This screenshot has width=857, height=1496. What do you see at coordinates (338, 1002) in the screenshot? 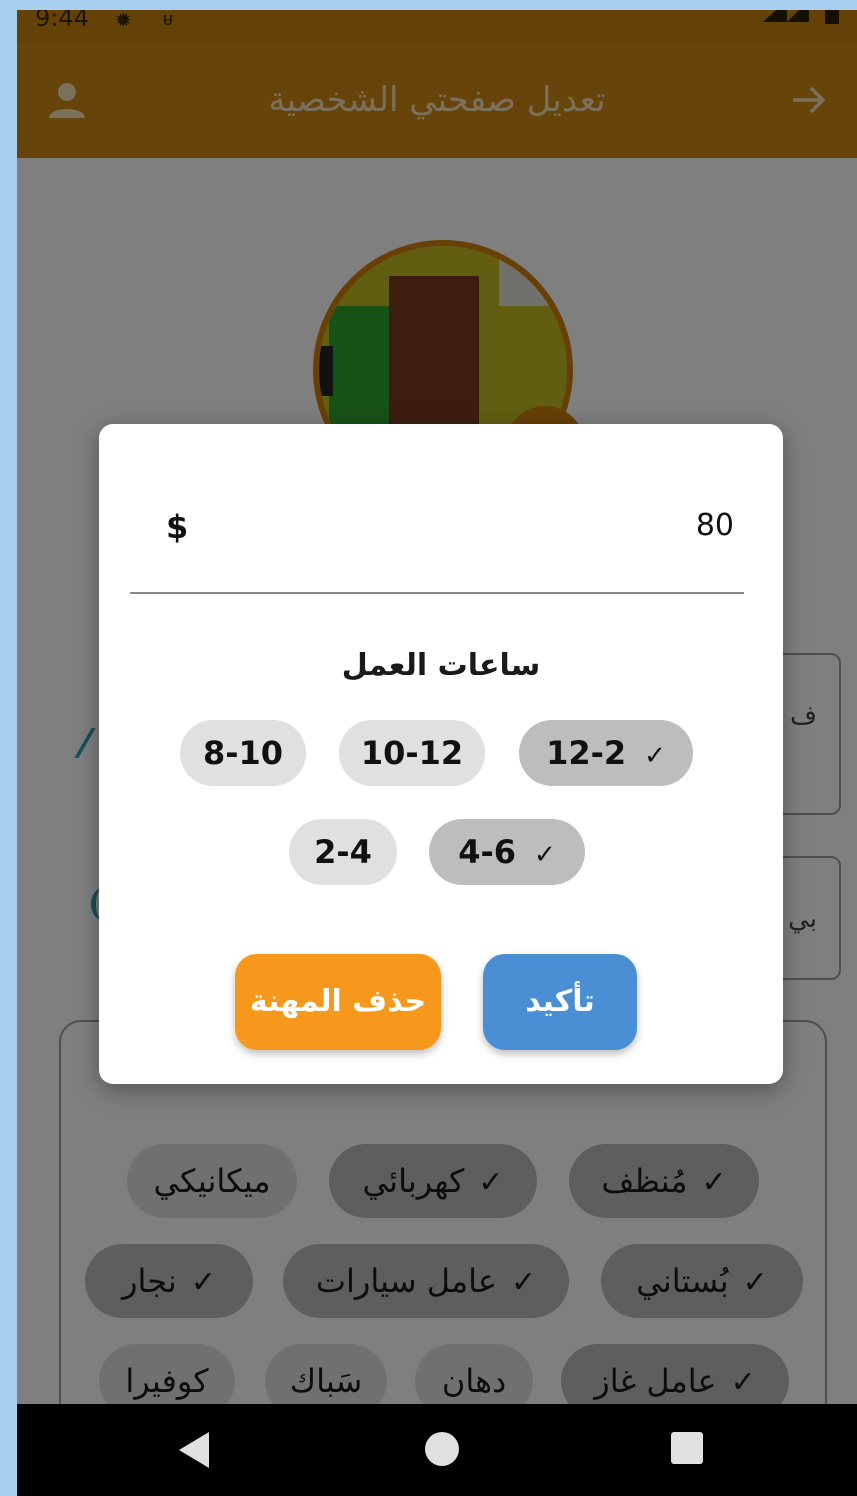
I see `delete-profession-button: حذف المهنة` at bounding box center [338, 1002].